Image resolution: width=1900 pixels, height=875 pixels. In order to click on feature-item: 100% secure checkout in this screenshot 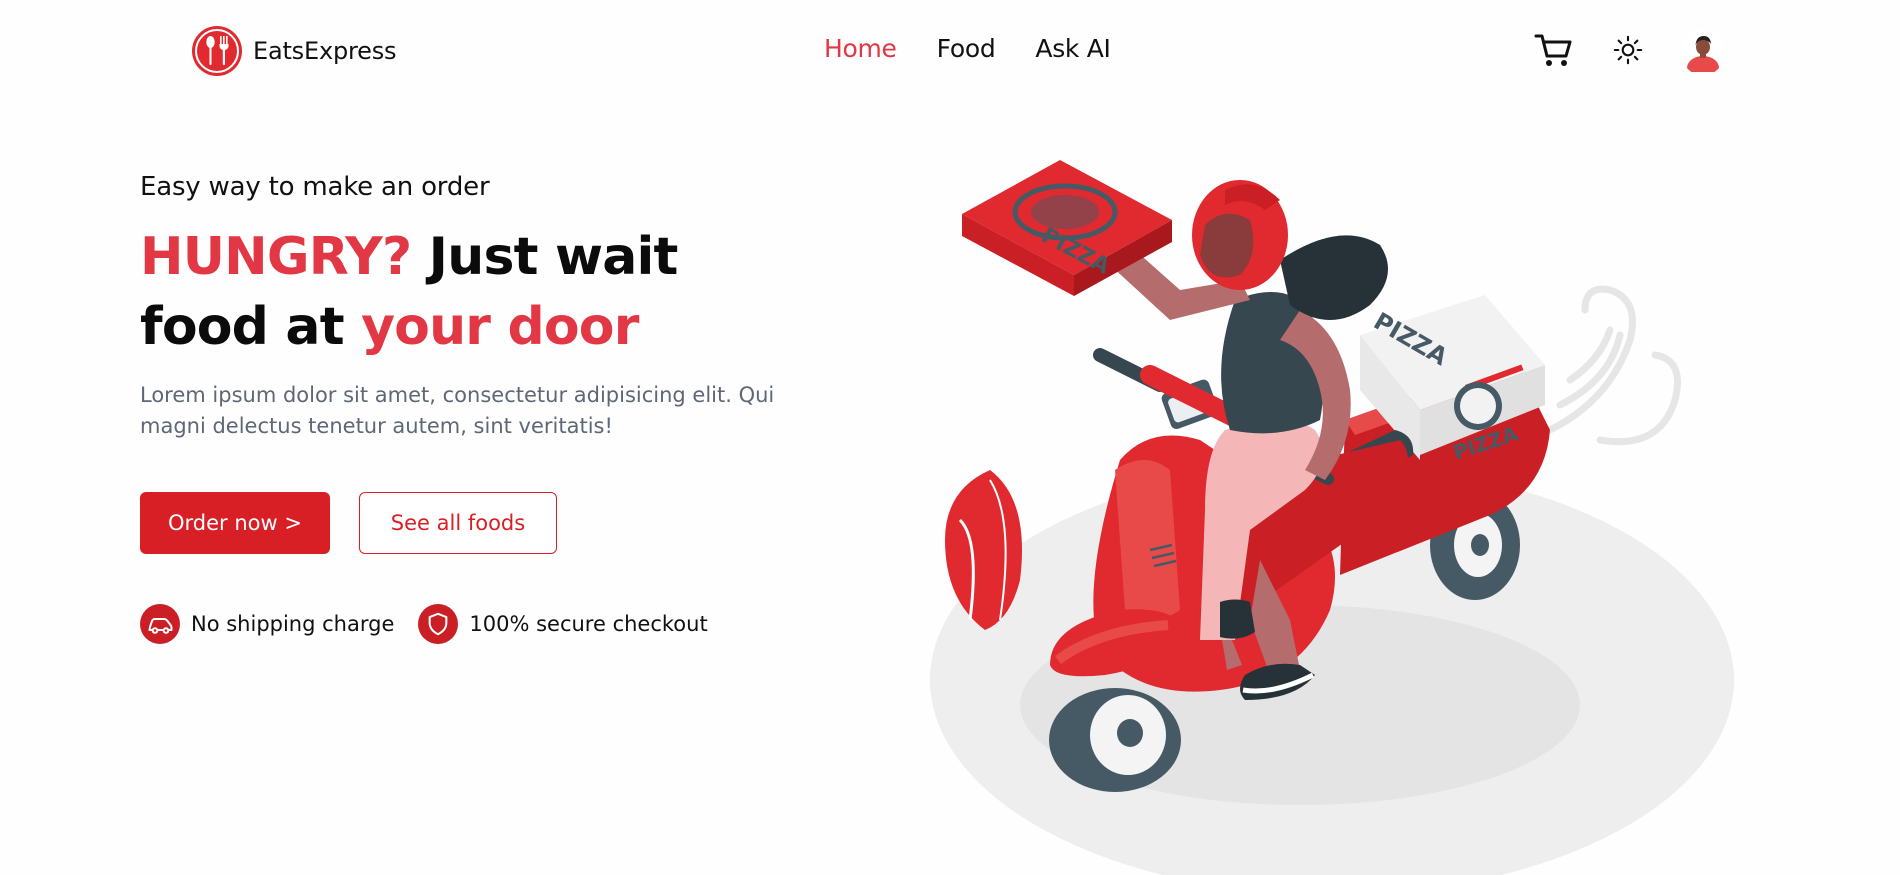, I will do `click(563, 624)`.